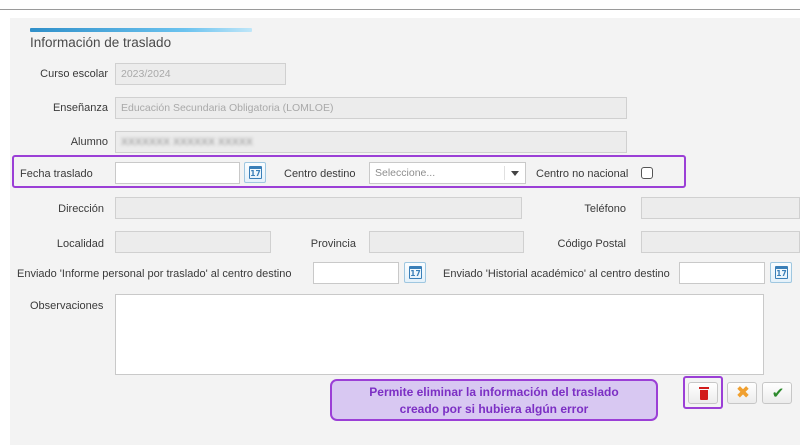 Image resolution: width=800 pixels, height=445 pixels. What do you see at coordinates (74, 74) in the screenshot?
I see `curso-escolar-label: Curso escolar` at bounding box center [74, 74].